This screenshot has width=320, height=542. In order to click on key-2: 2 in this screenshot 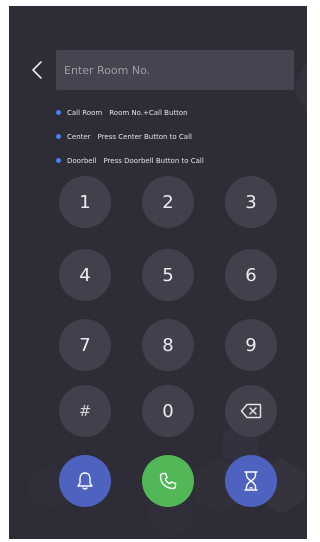, I will do `click(168, 202)`.